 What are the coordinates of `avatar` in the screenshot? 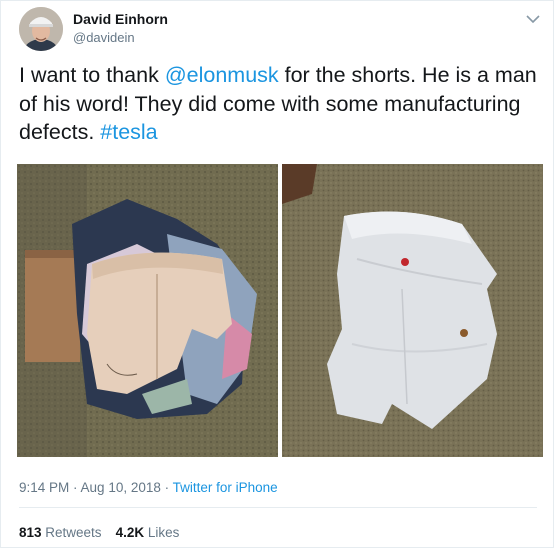 It's located at (41, 29).